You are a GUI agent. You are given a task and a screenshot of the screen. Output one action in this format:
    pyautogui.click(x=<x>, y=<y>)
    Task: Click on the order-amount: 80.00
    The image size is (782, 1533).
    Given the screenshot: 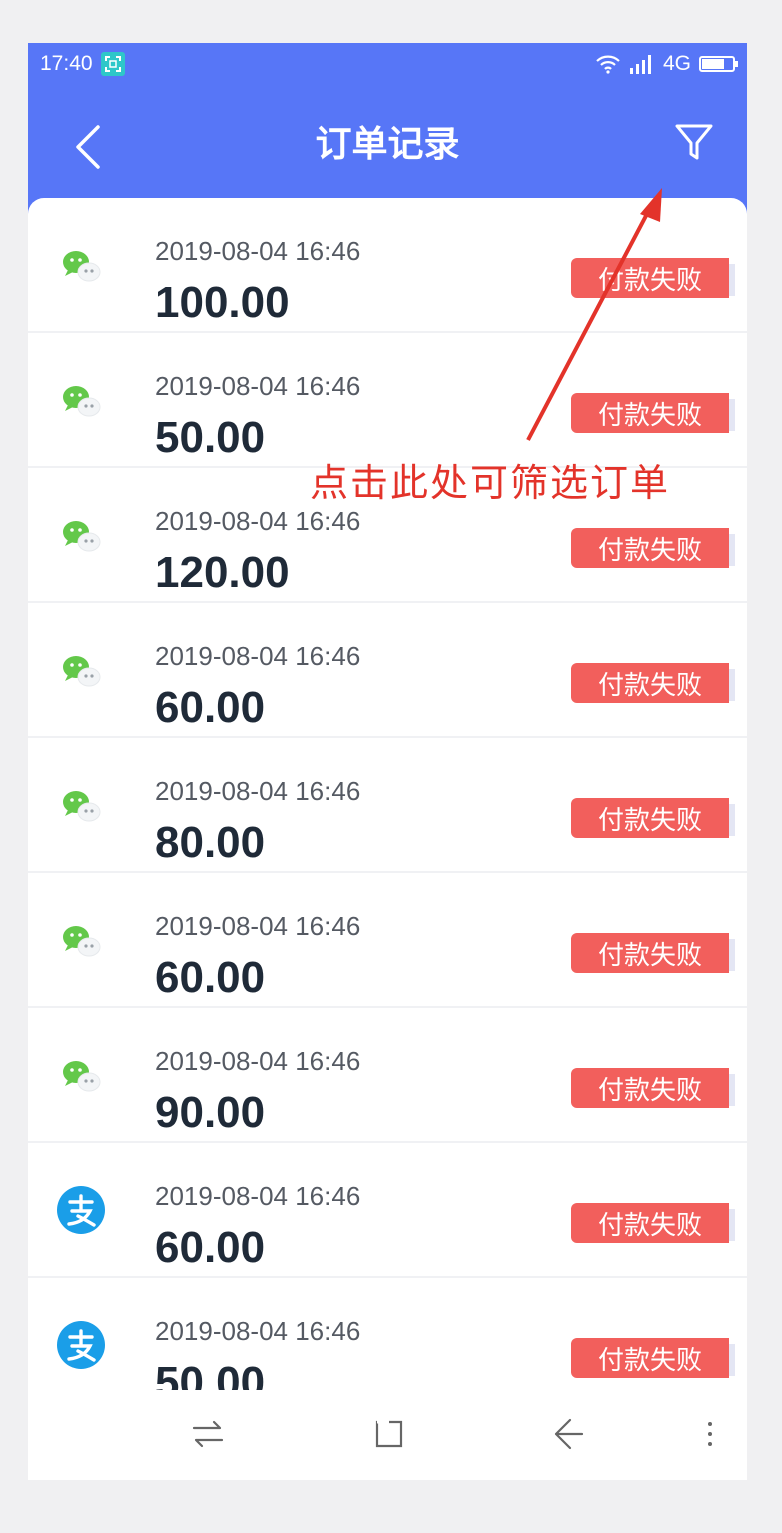 What is the action you would take?
    pyautogui.click(x=210, y=842)
    